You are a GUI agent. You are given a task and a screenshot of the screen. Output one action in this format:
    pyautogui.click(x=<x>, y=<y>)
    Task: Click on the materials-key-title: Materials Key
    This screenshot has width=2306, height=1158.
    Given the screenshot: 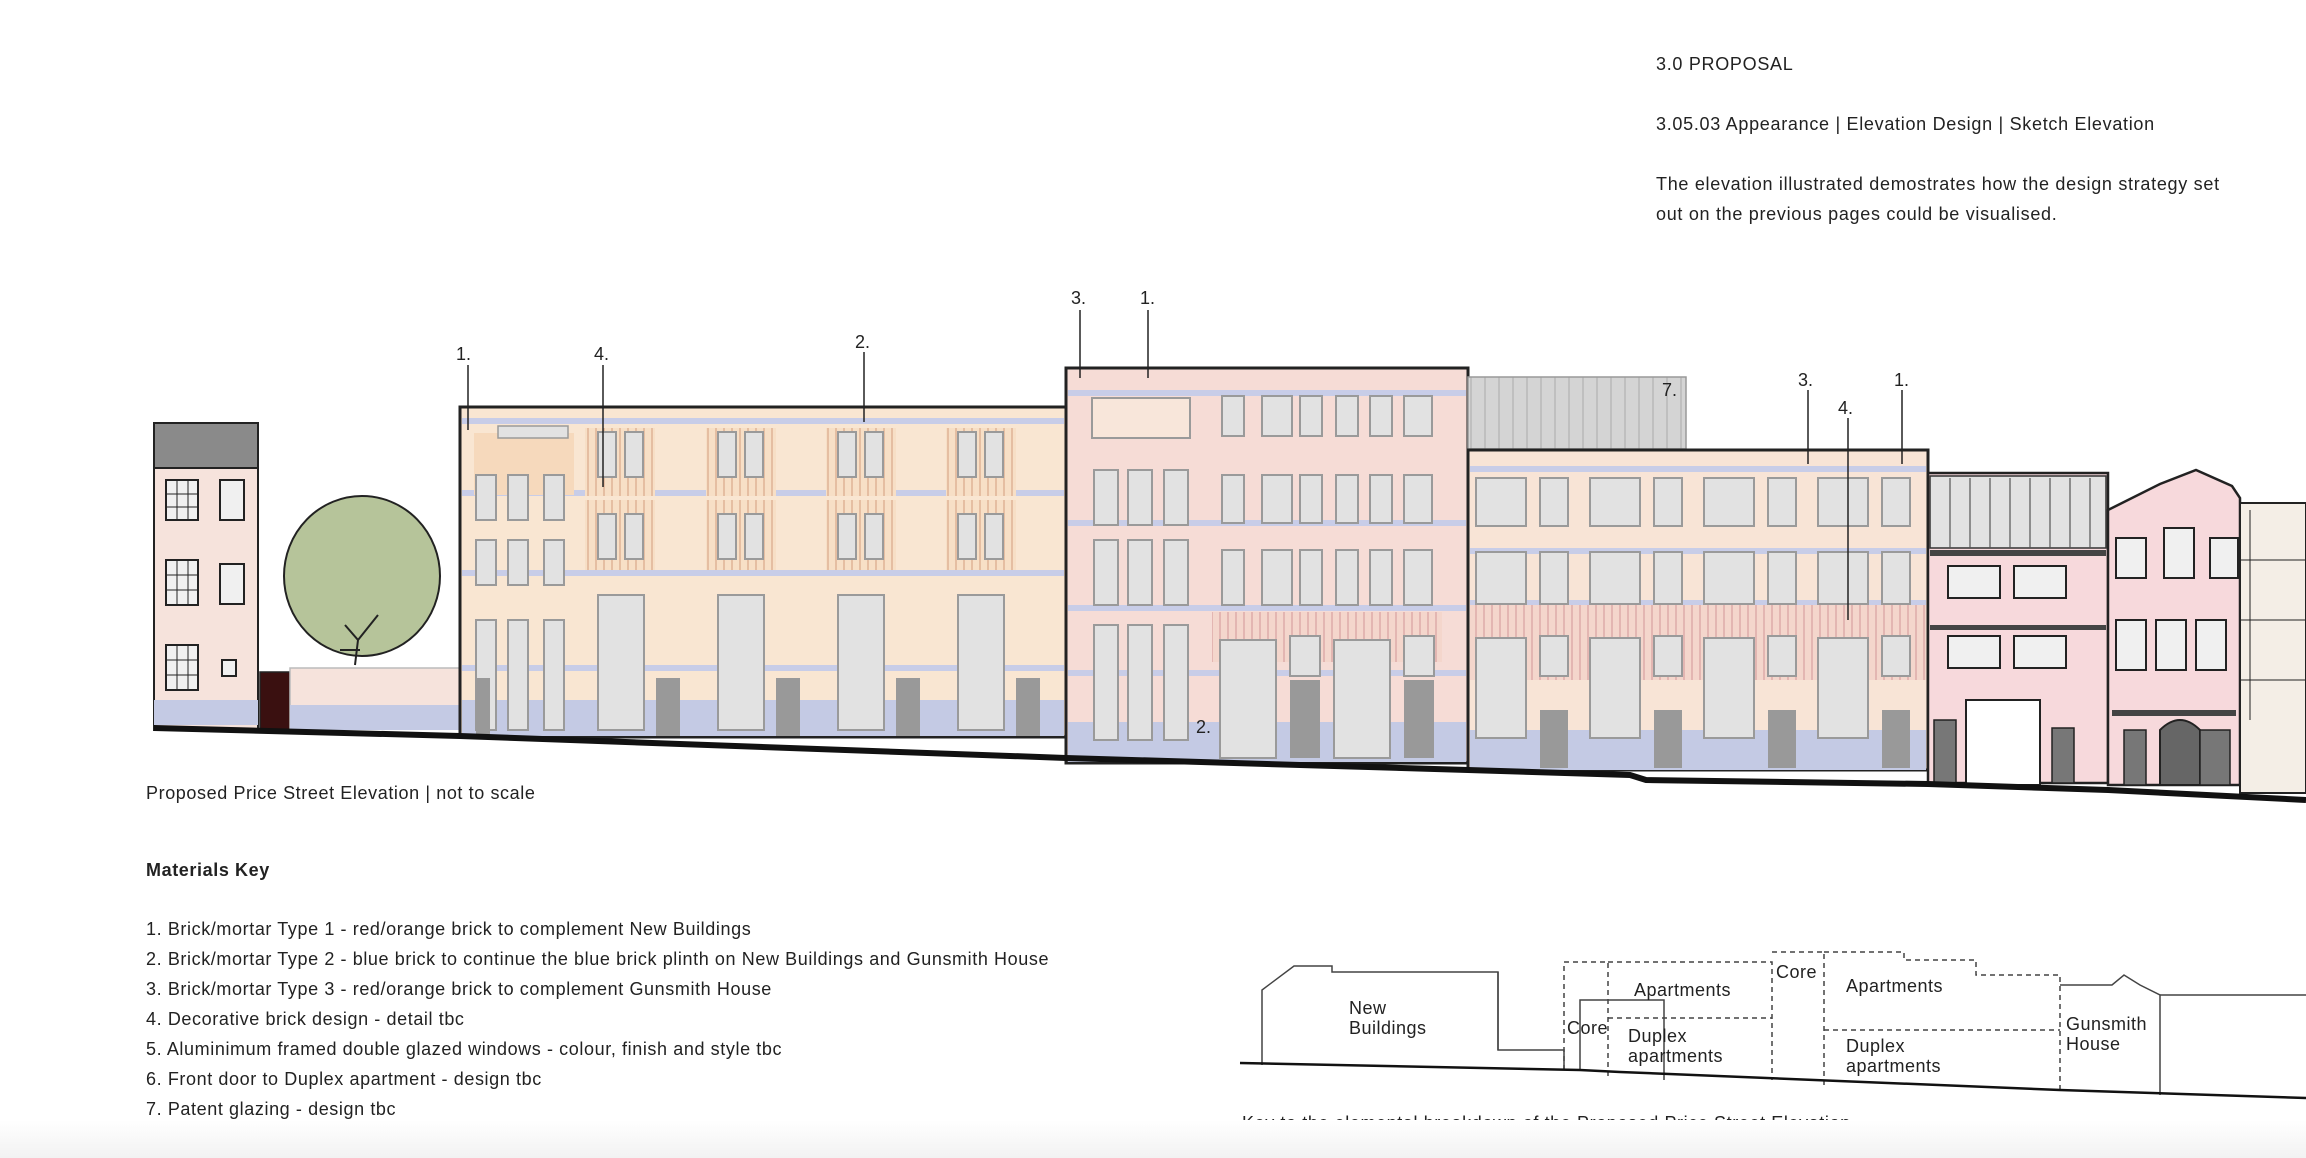 What is the action you would take?
    pyautogui.click(x=208, y=870)
    